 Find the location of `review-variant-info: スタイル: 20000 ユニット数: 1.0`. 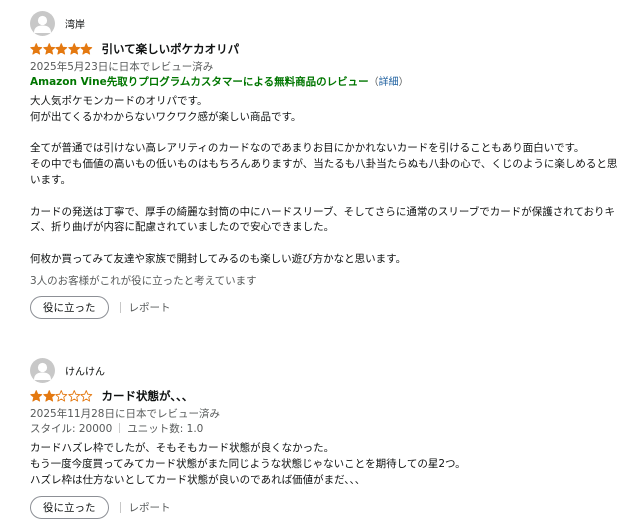

review-variant-info: スタイル: 20000 ユニット数: 1.0 is located at coordinates (325, 429).